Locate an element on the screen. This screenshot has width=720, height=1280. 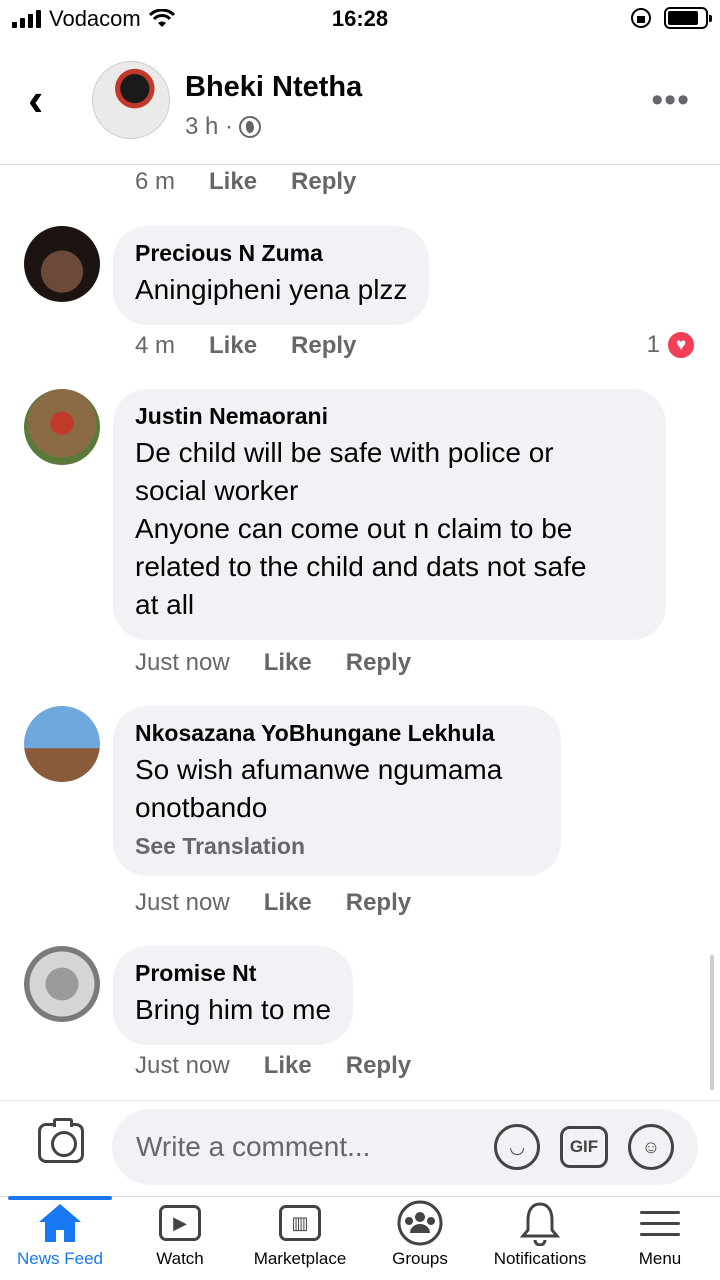
reaction-count: 1 ♥ is located at coordinates (671, 345).